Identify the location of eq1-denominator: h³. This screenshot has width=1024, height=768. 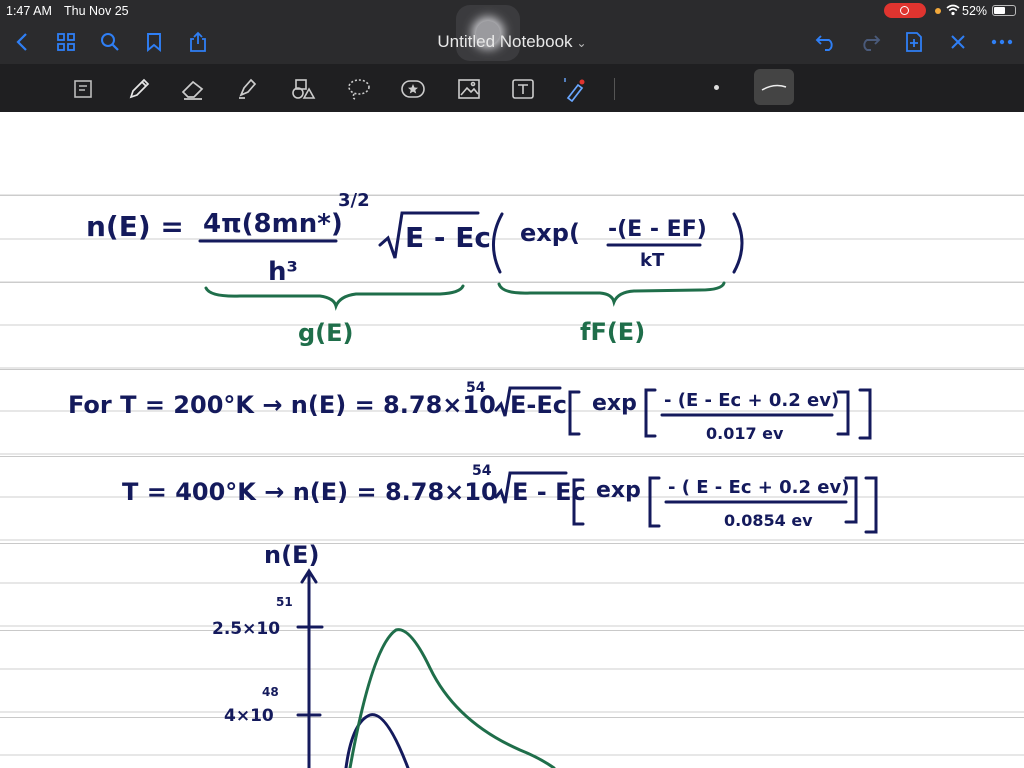
(283, 272).